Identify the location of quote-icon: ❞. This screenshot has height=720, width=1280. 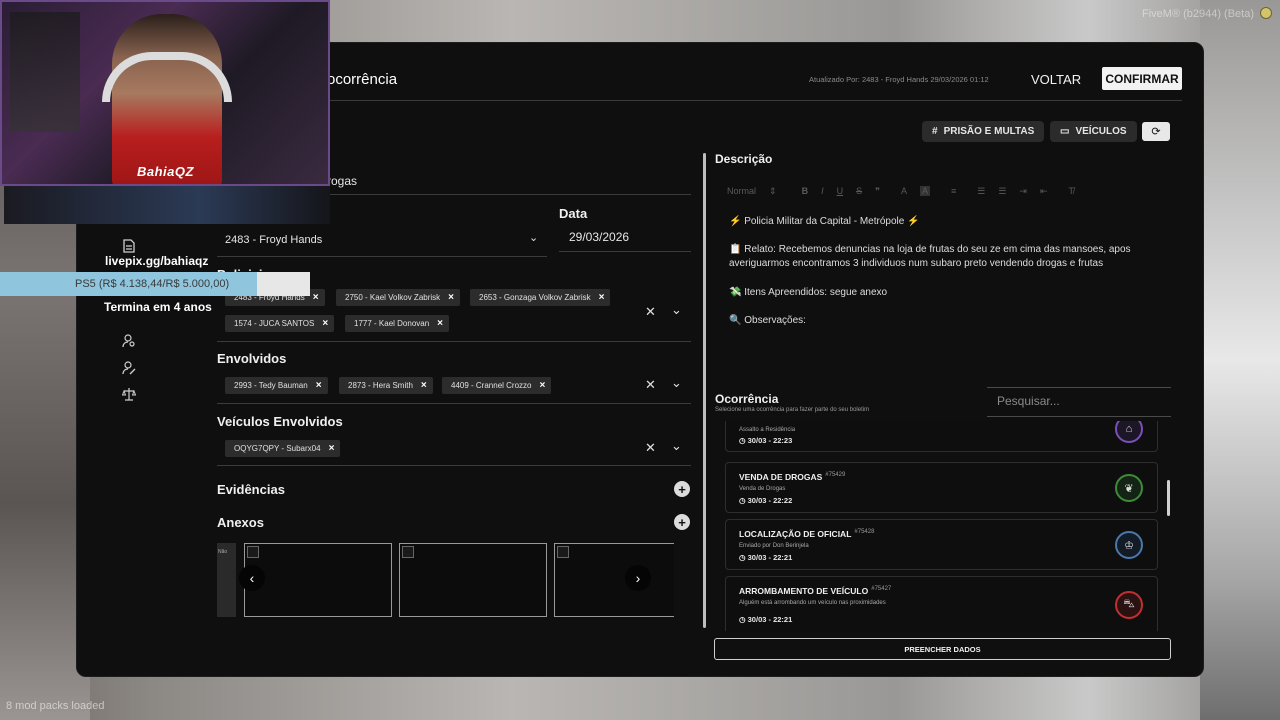
(877, 191).